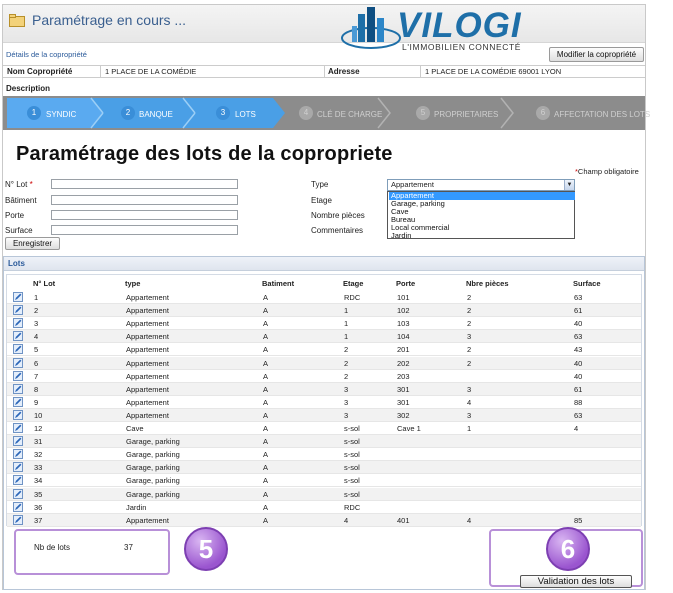  I want to click on table-cell: 103, so click(403, 324).